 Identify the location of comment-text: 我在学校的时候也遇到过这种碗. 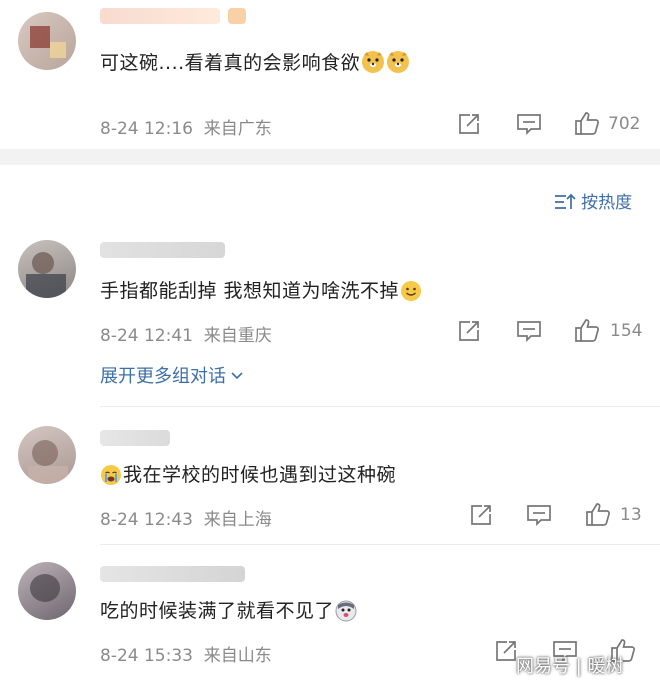
(248, 475).